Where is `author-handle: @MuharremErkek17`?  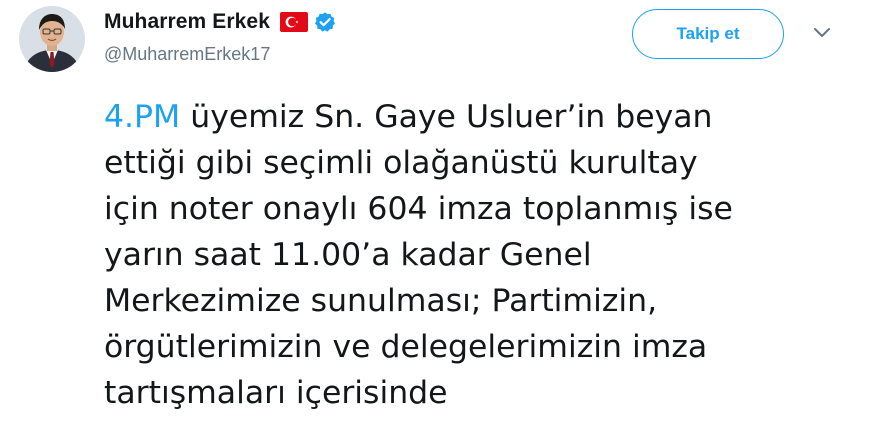
author-handle: @MuharremErkek17 is located at coordinates (187, 54).